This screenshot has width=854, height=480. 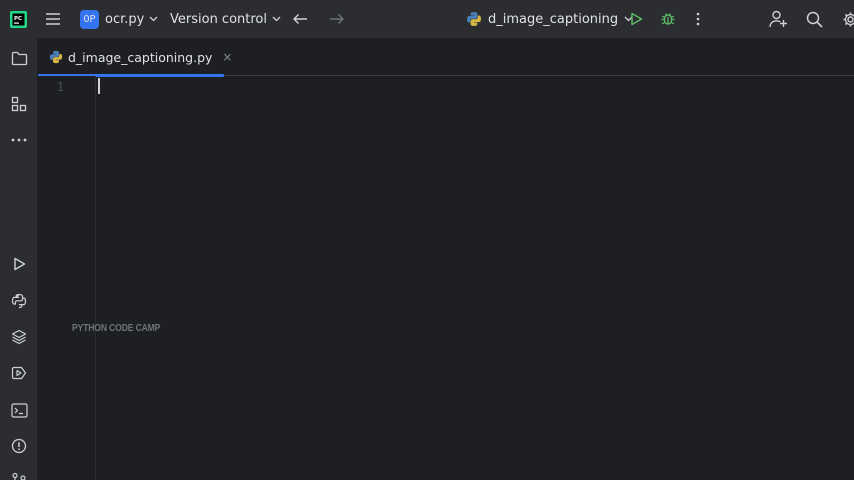 What do you see at coordinates (67, 278) in the screenshot?
I see `line-number-gutter` at bounding box center [67, 278].